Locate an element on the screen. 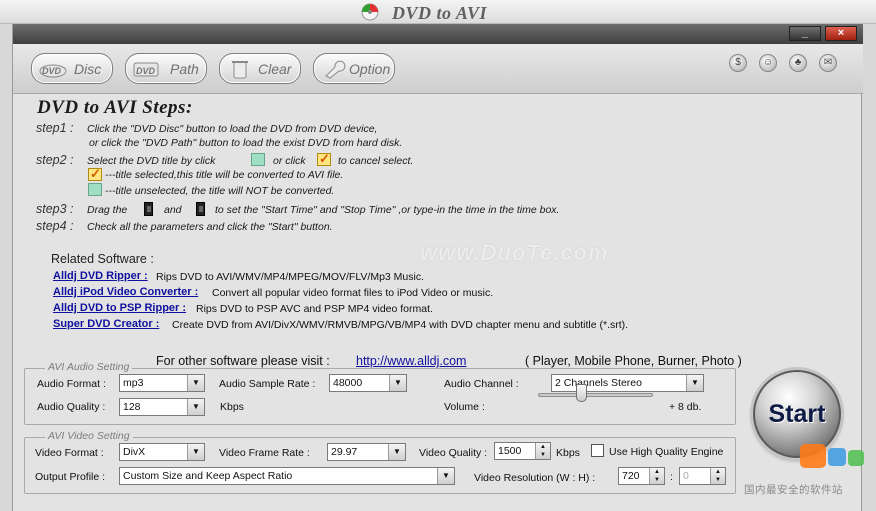 Image resolution: width=876 pixels, height=511 pixels. step3-text-a: Drag the is located at coordinates (107, 210).